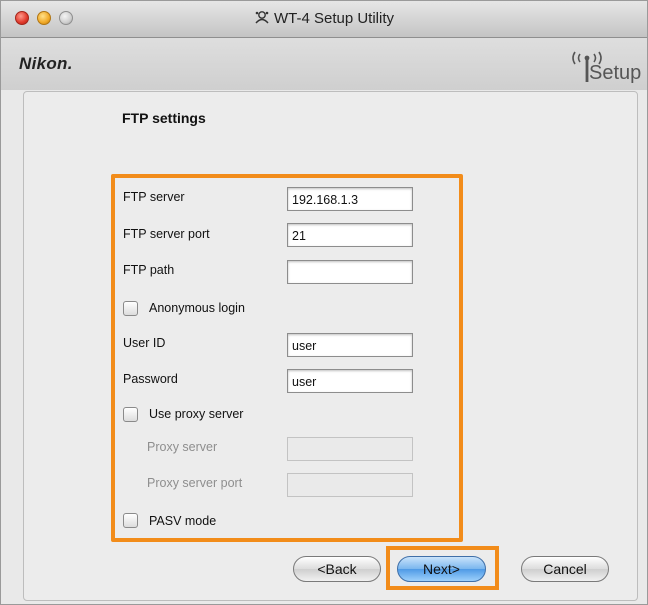 Image resolution: width=648 pixels, height=605 pixels. I want to click on window-title-area: WT-4 Setup Utility, so click(324, 18).